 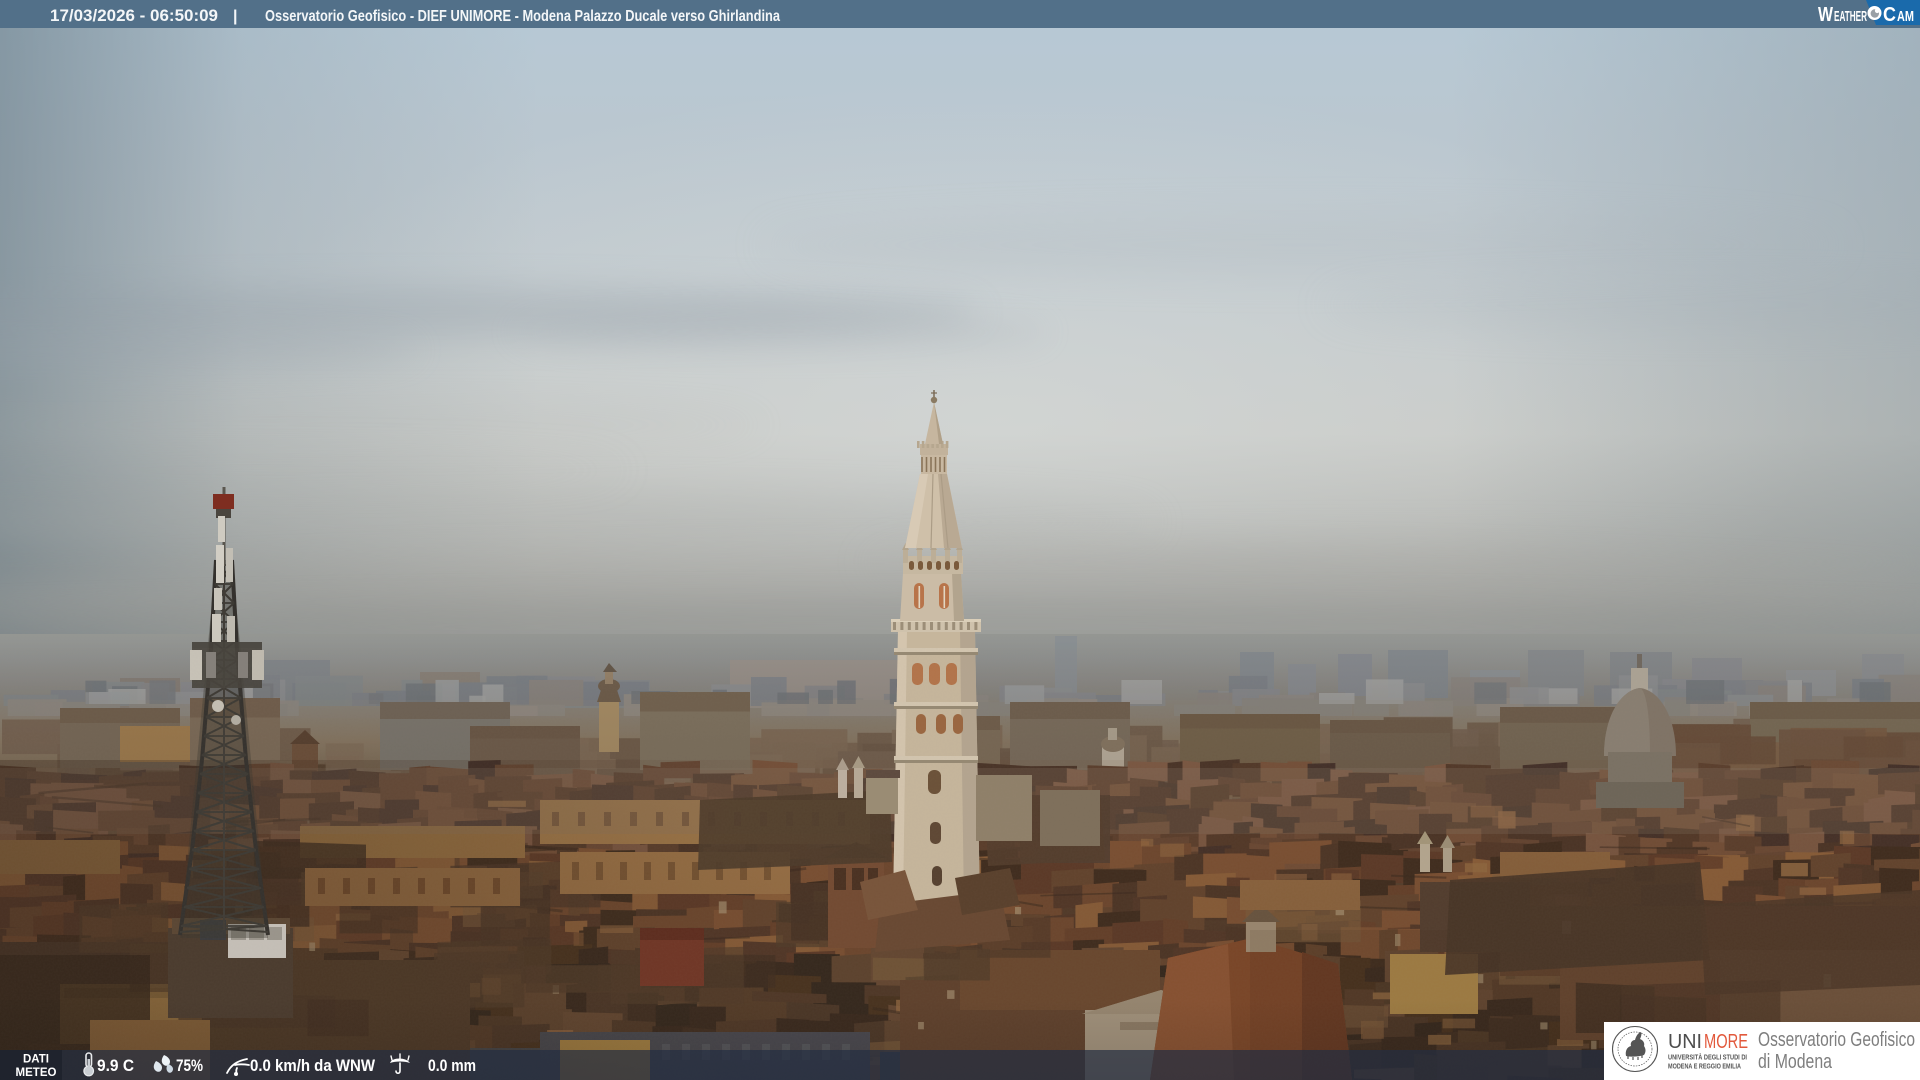 What do you see at coordinates (189, 1065) in the screenshot?
I see `svg-text: 75%` at bounding box center [189, 1065].